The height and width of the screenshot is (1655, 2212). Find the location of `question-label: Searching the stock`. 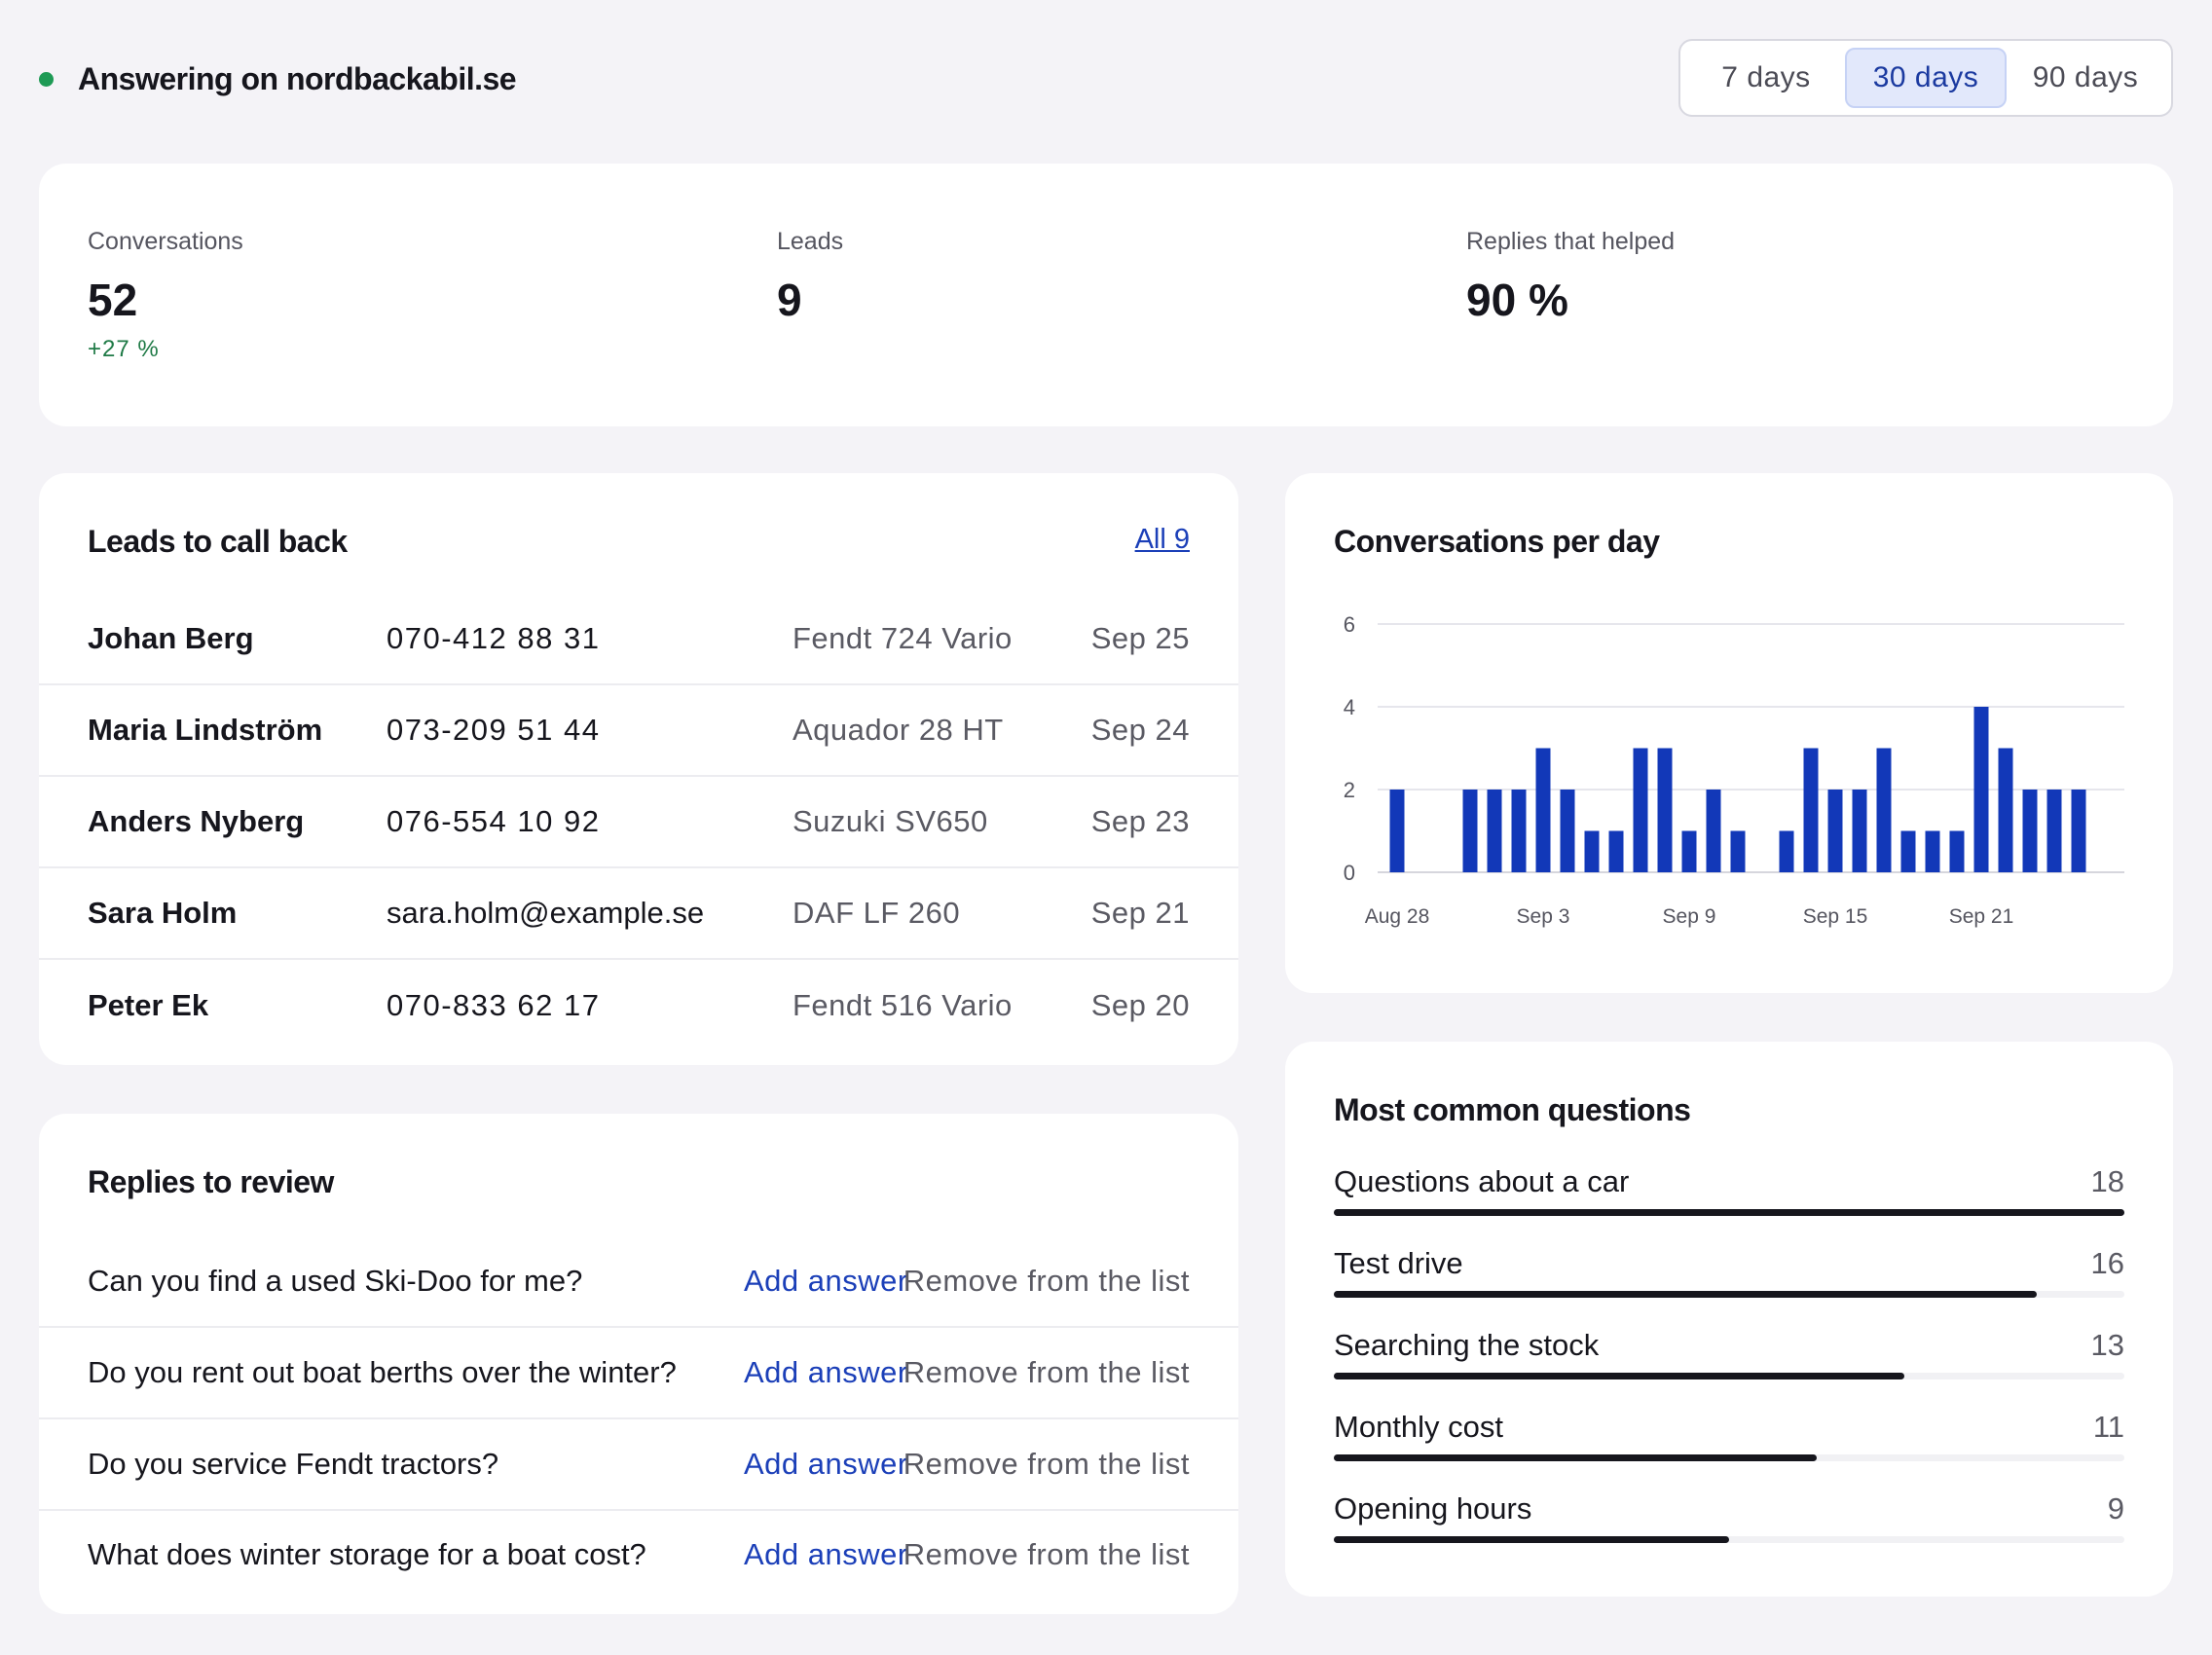

question-label: Searching the stock is located at coordinates (1467, 1345).